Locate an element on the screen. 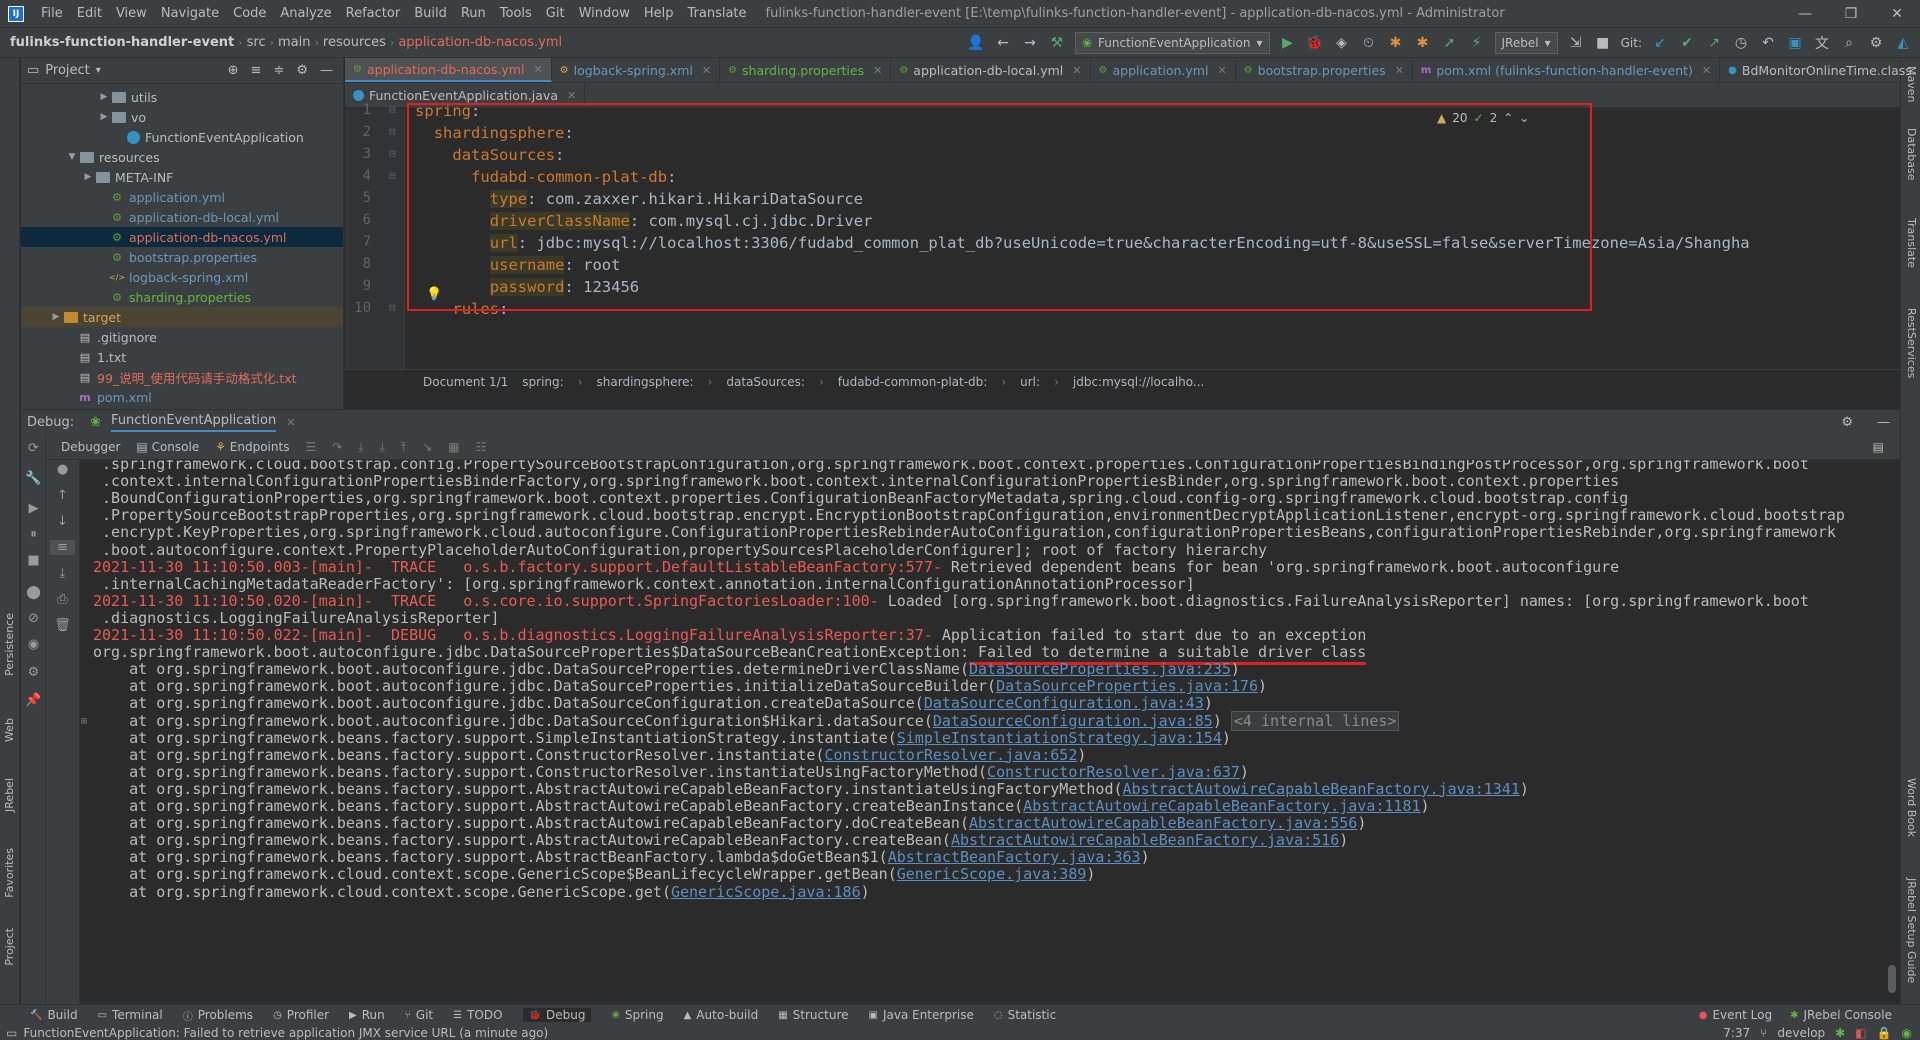  profile-icon: ⏲ is located at coordinates (1369, 43).